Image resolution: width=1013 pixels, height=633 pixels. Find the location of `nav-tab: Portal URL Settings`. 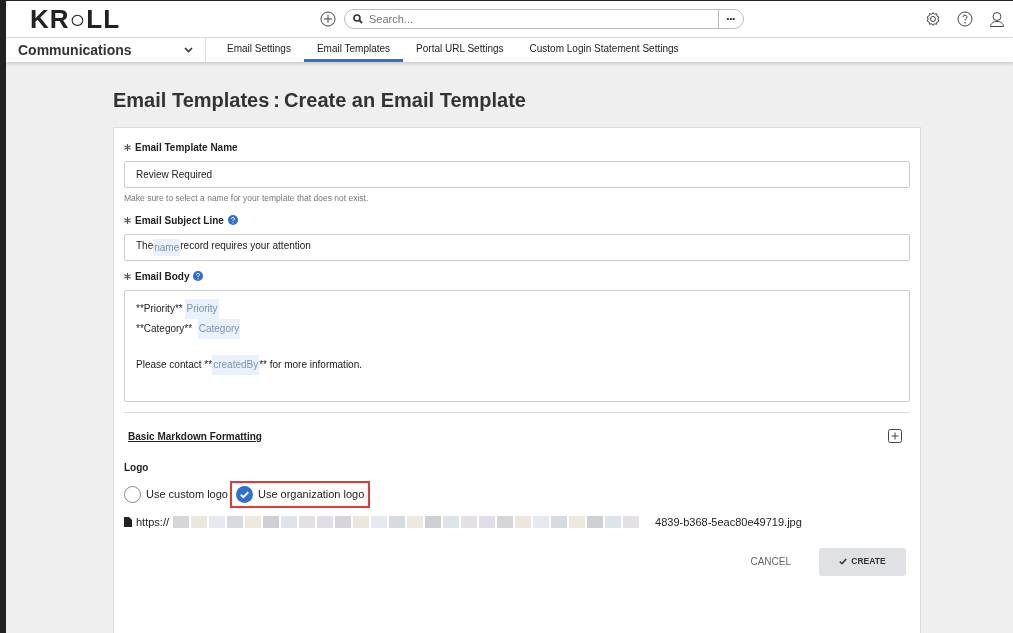

nav-tab: Portal URL Settings is located at coordinates (460, 50).